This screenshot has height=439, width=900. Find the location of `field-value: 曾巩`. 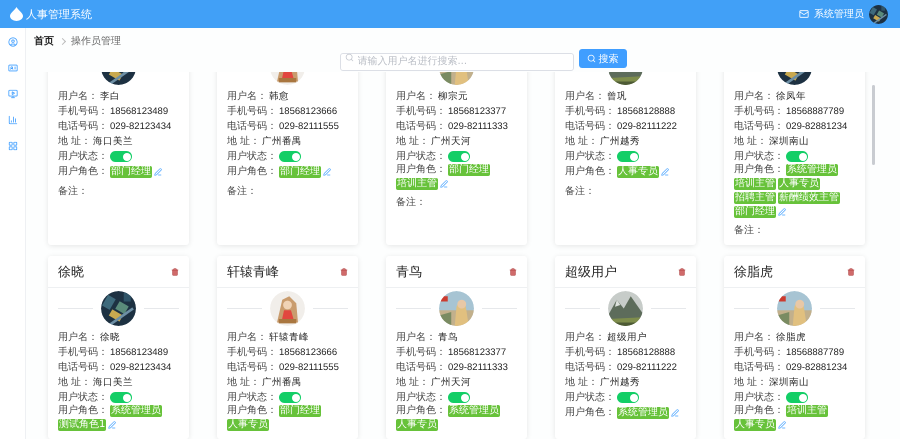

field-value: 曾巩 is located at coordinates (617, 96).